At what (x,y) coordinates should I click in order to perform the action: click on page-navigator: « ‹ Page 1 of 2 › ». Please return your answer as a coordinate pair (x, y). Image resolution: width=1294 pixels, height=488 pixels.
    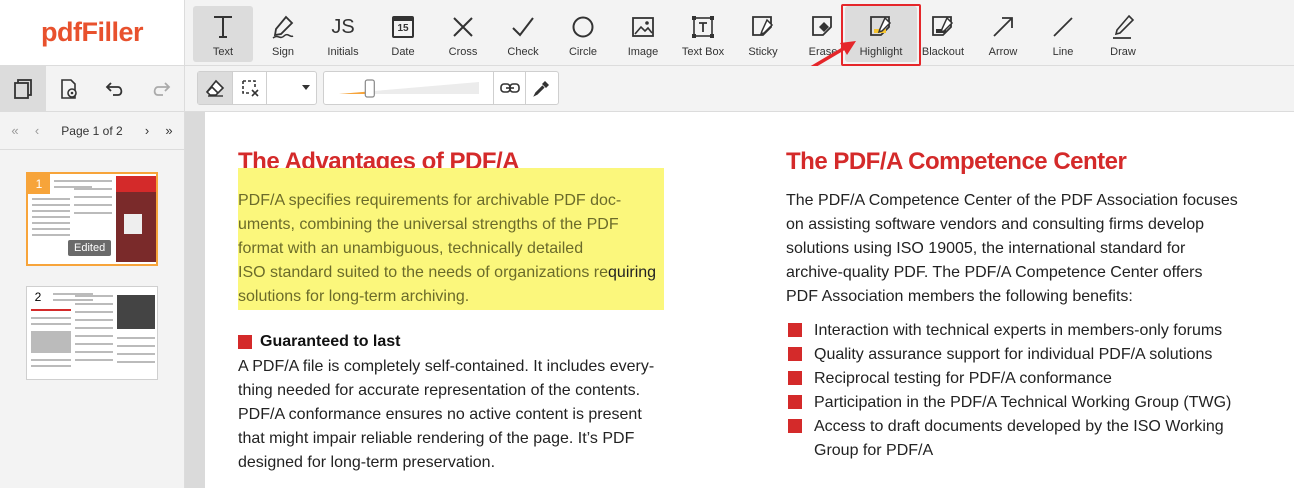
    Looking at the image, I should click on (92, 131).